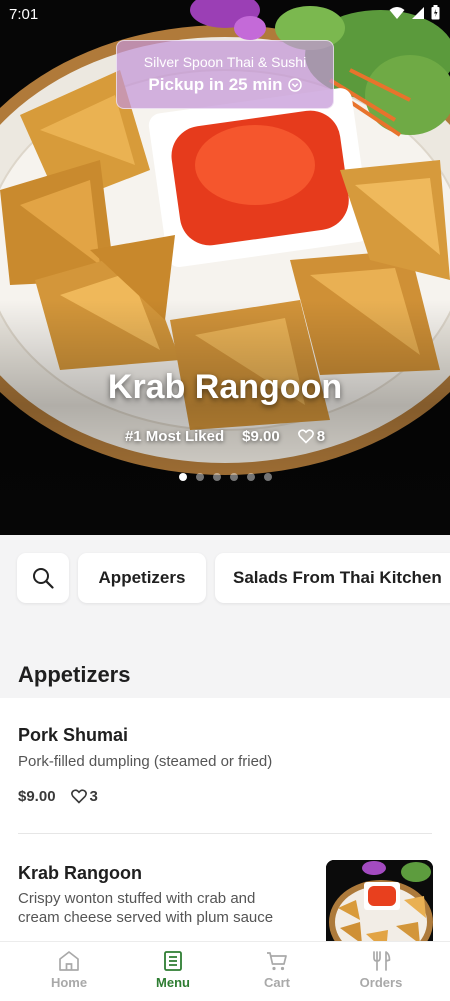  I want to click on menu-item-description: Pork-filled dumpling (steamed or fried), so click(145, 761).